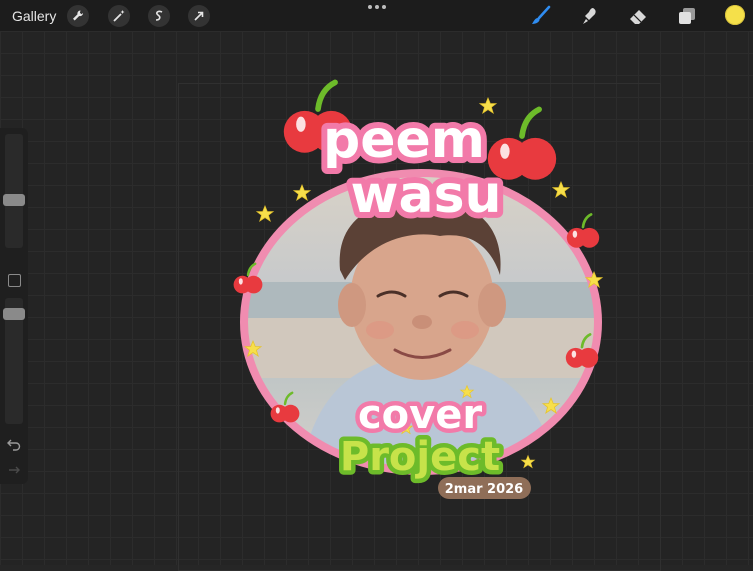  I want to click on artwork-date: 2mar 2026, so click(484, 489).